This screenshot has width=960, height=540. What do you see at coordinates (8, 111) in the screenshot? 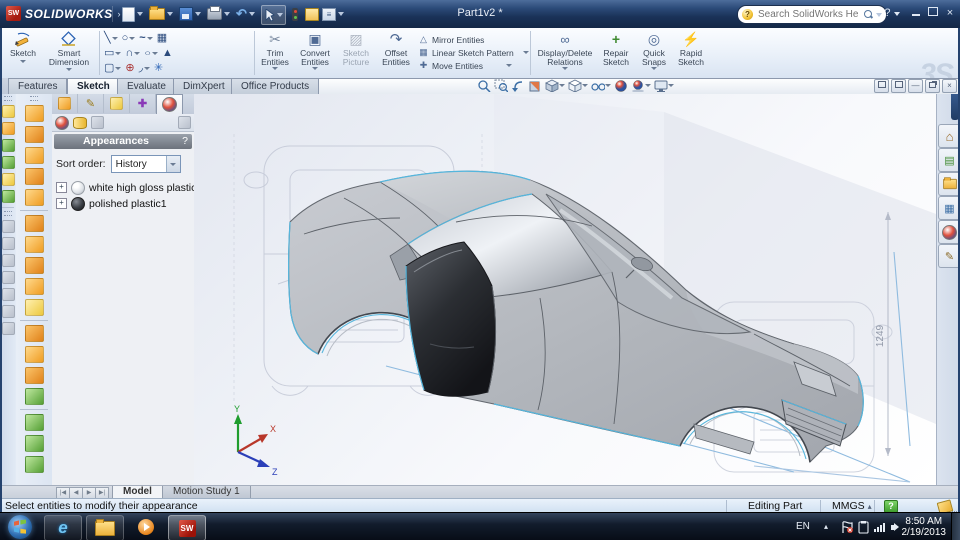
I see `surface-icon` at bounding box center [8, 111].